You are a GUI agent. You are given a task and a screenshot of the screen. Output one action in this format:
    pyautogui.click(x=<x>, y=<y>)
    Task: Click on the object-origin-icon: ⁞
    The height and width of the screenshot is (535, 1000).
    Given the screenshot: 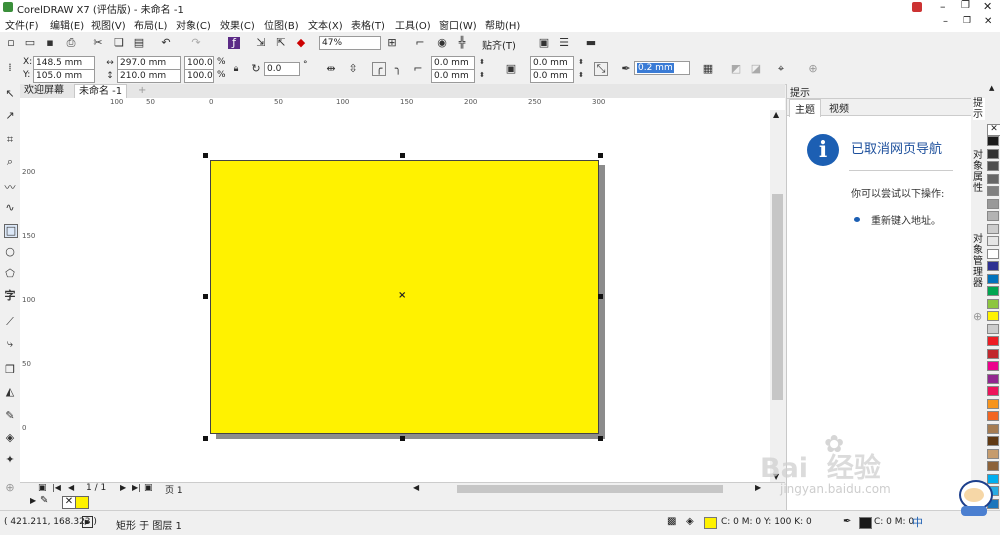 What is the action you would take?
    pyautogui.click(x=10, y=68)
    